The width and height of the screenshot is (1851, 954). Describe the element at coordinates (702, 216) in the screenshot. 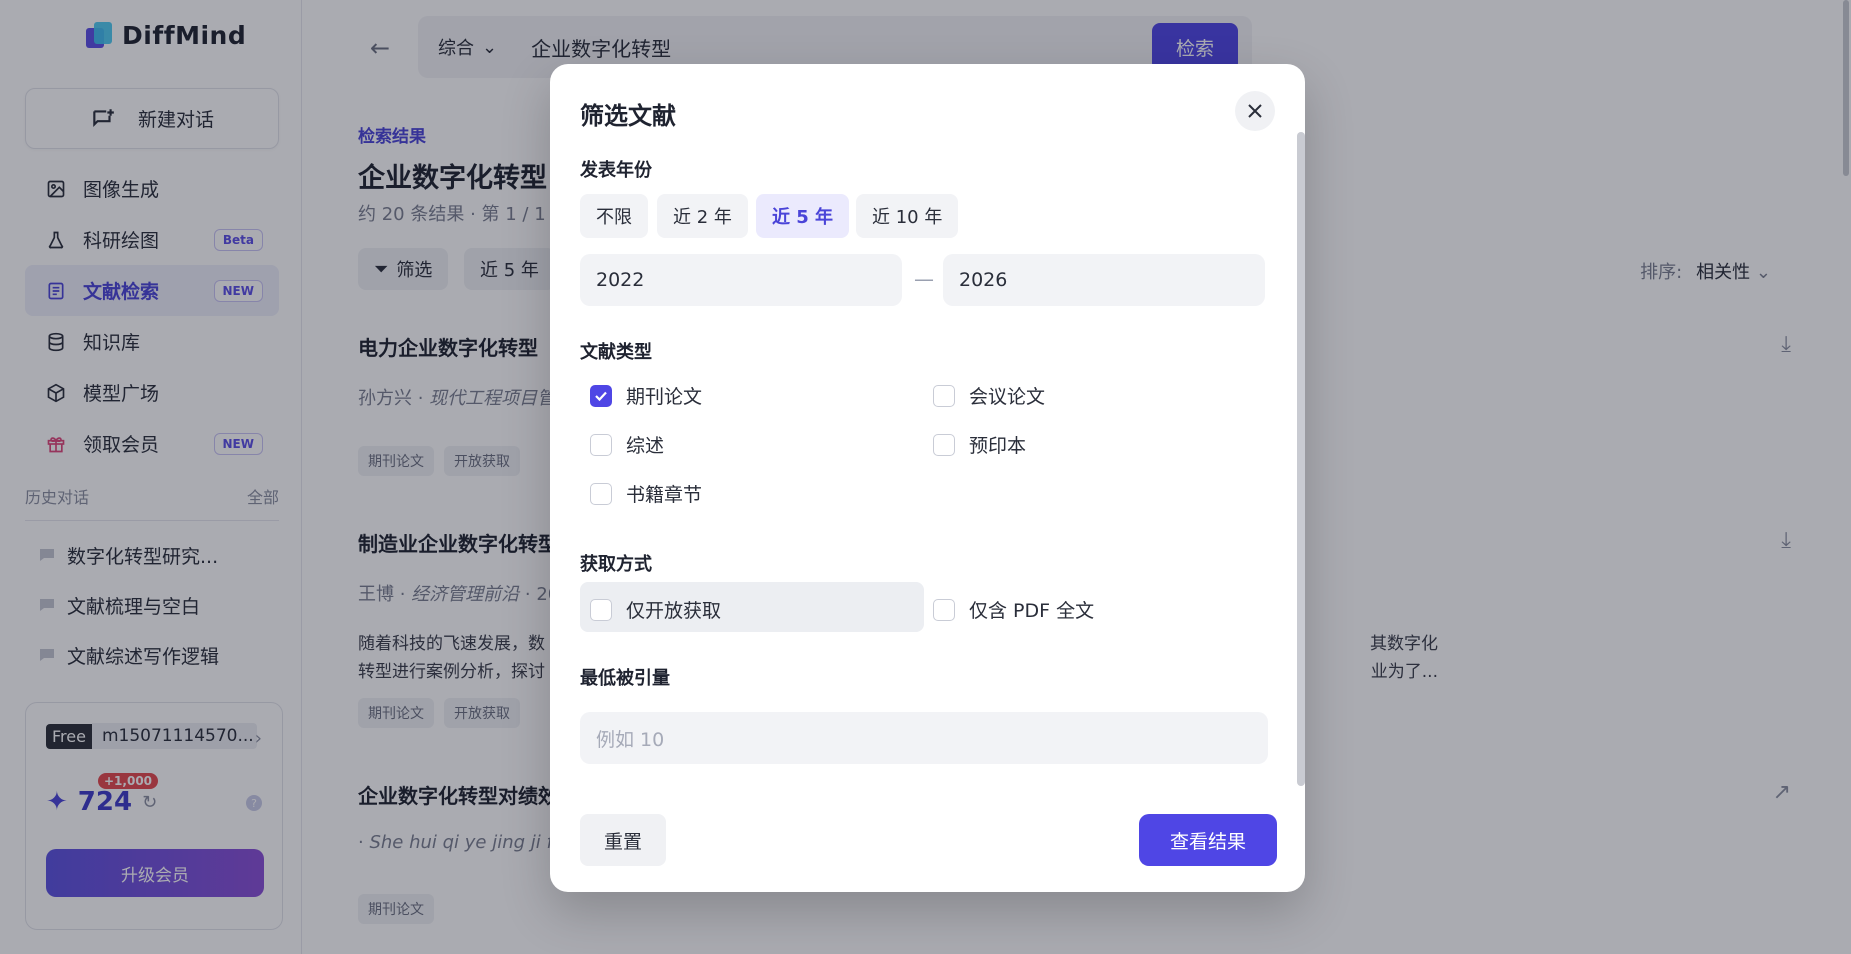

I see `year-option-2y: 近 2 年` at that location.